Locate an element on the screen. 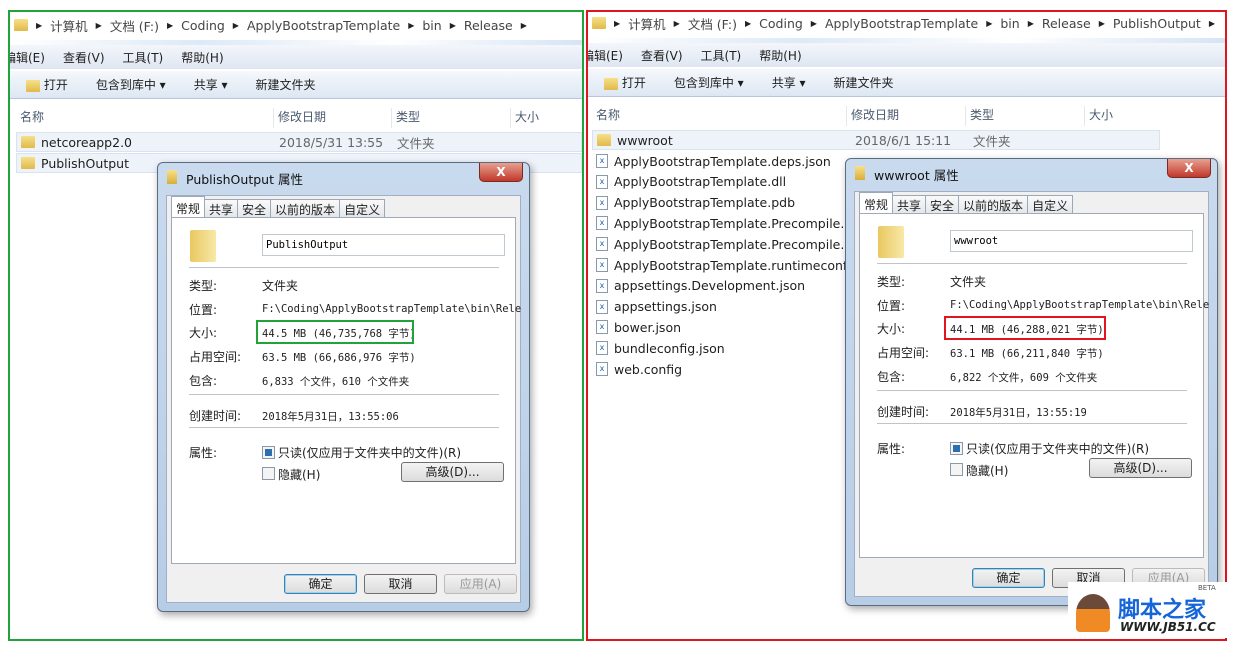 This screenshot has width=1240, height=653. created-value: 2018年5月31日，13:55:19 is located at coordinates (1018, 413).